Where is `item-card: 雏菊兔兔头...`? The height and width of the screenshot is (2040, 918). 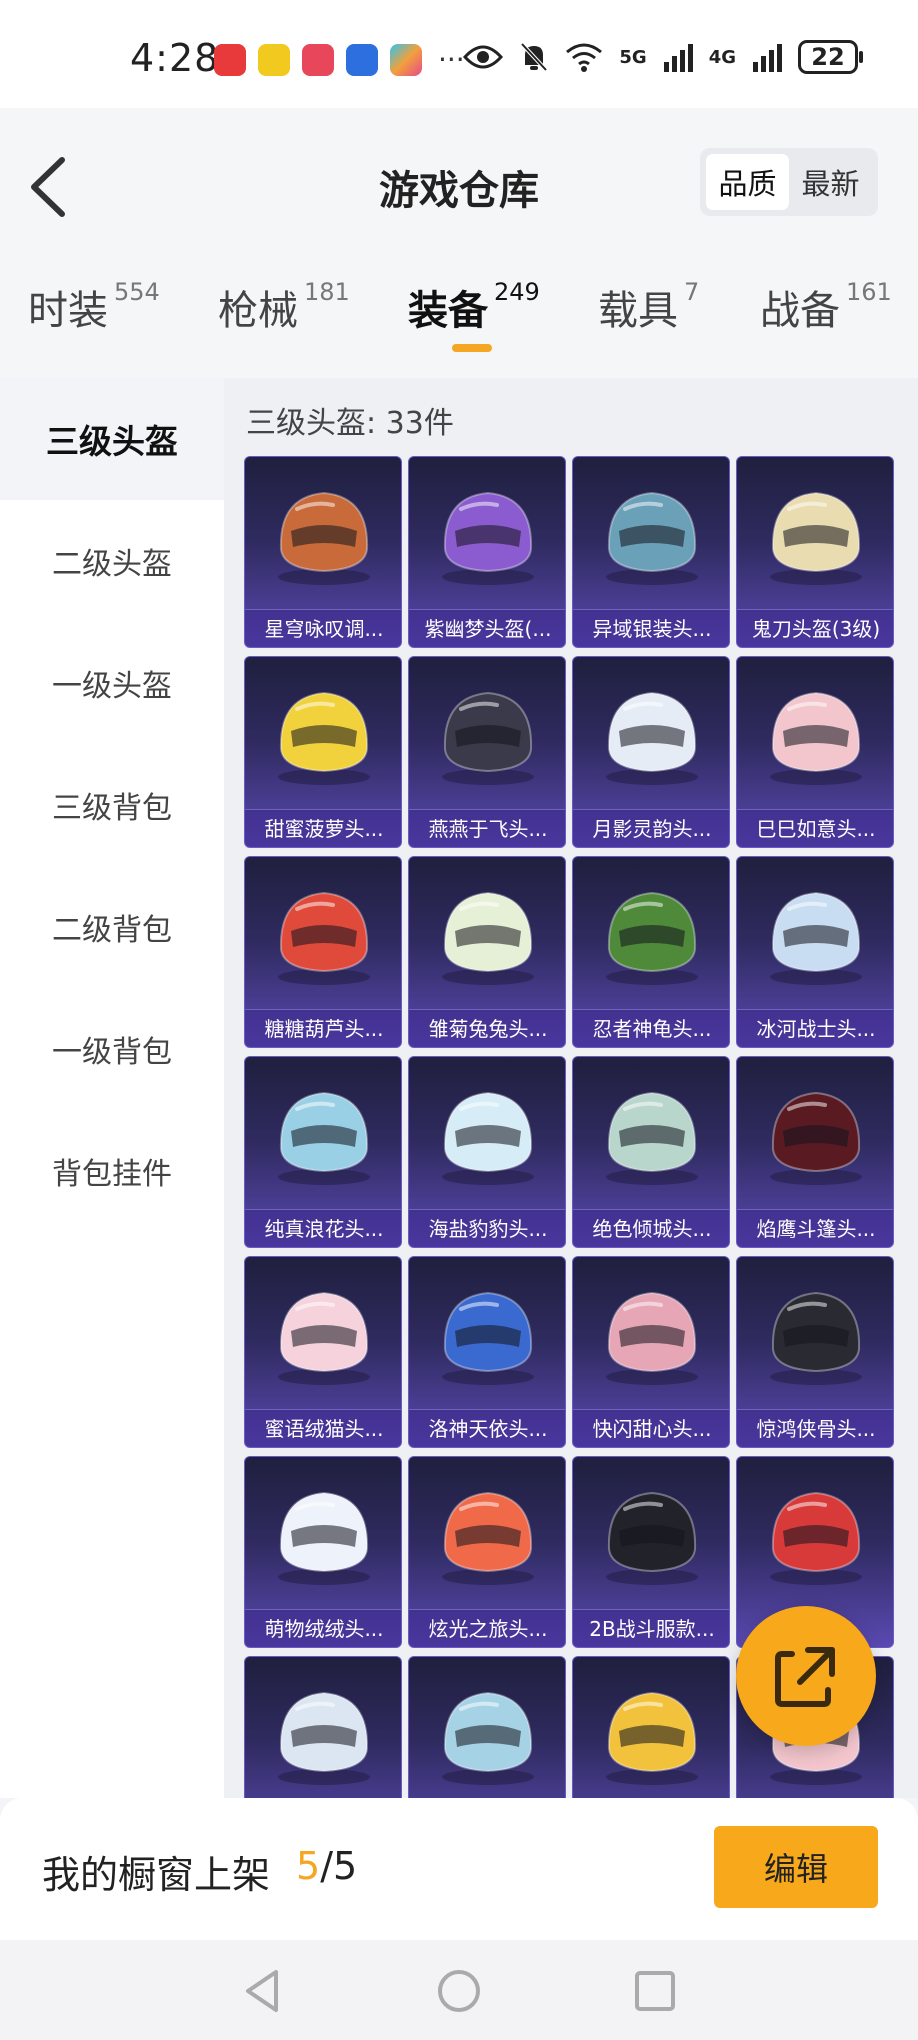 item-card: 雏菊兔兔头... is located at coordinates (487, 952).